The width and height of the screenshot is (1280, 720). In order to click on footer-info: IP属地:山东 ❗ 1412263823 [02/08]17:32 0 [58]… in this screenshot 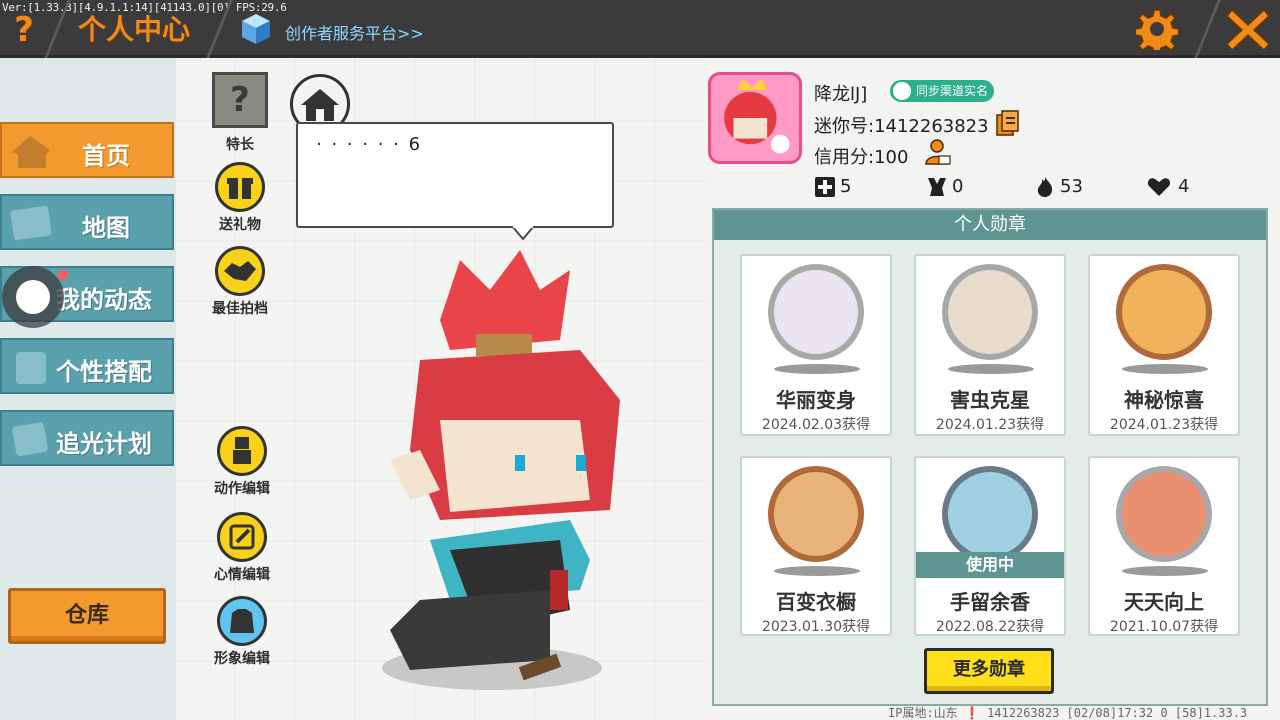, I will do `click(1068, 713)`.